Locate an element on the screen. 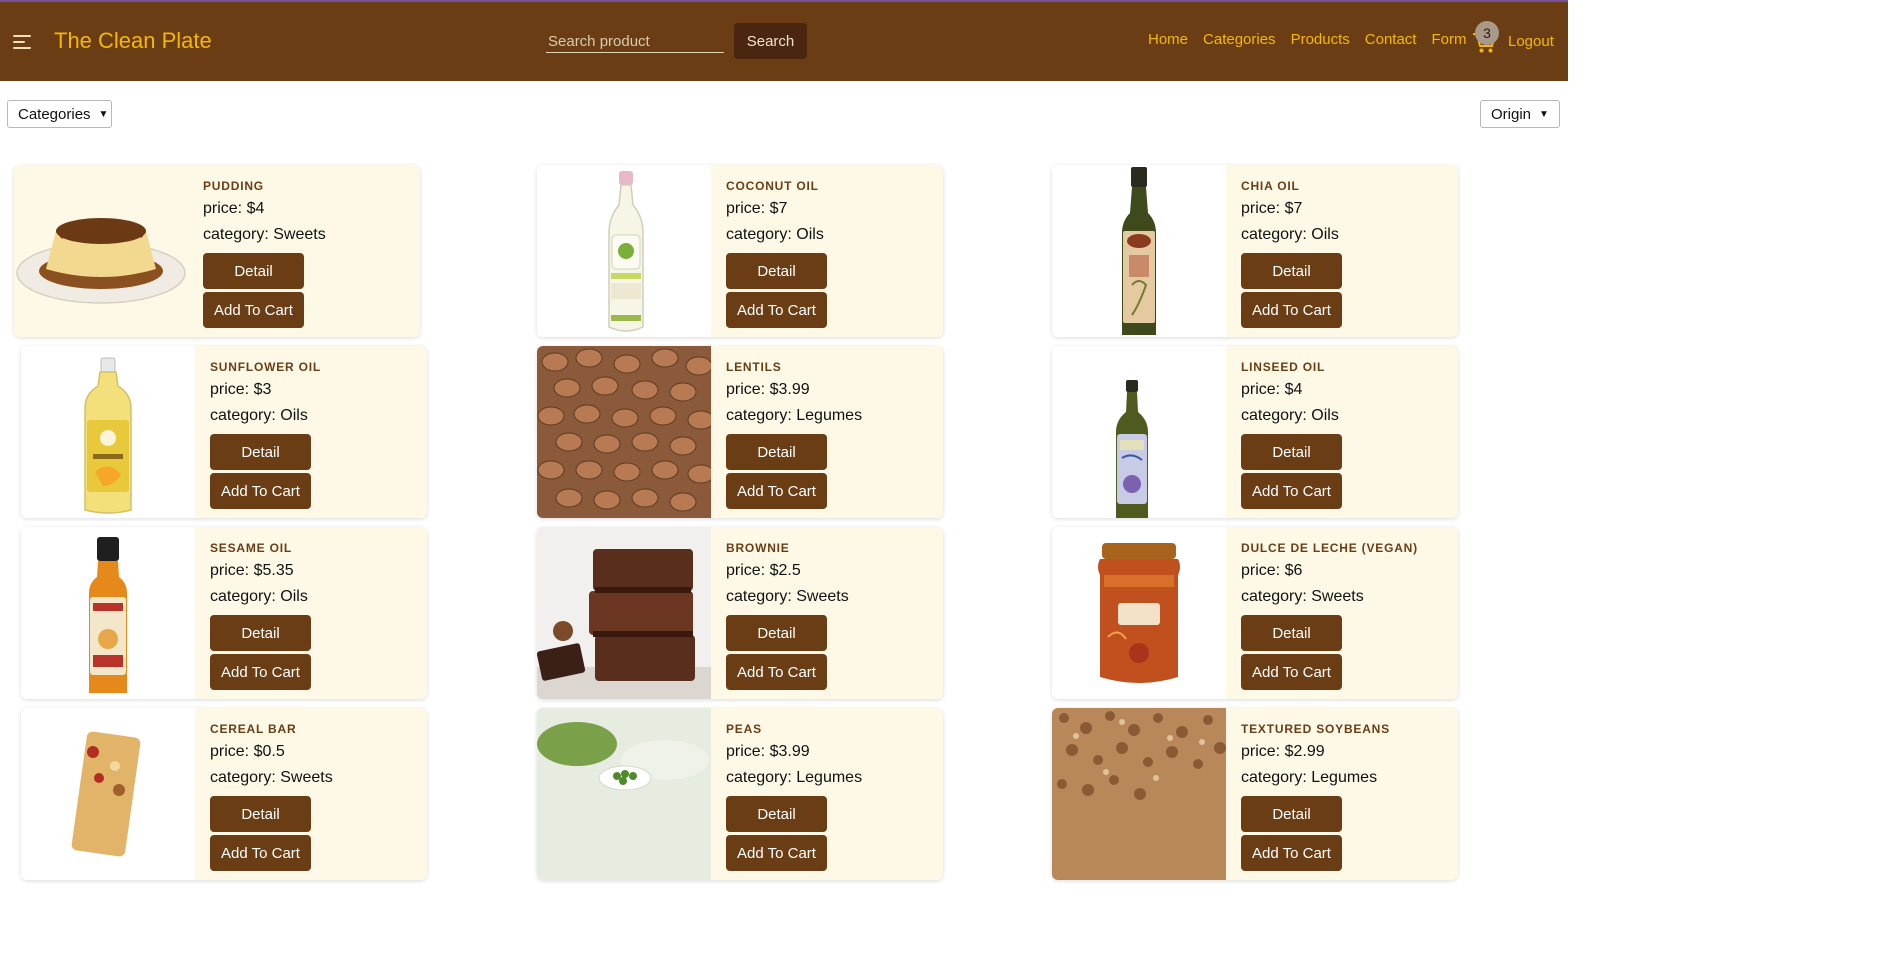  product-price: price: $2.99 is located at coordinates (1283, 751).